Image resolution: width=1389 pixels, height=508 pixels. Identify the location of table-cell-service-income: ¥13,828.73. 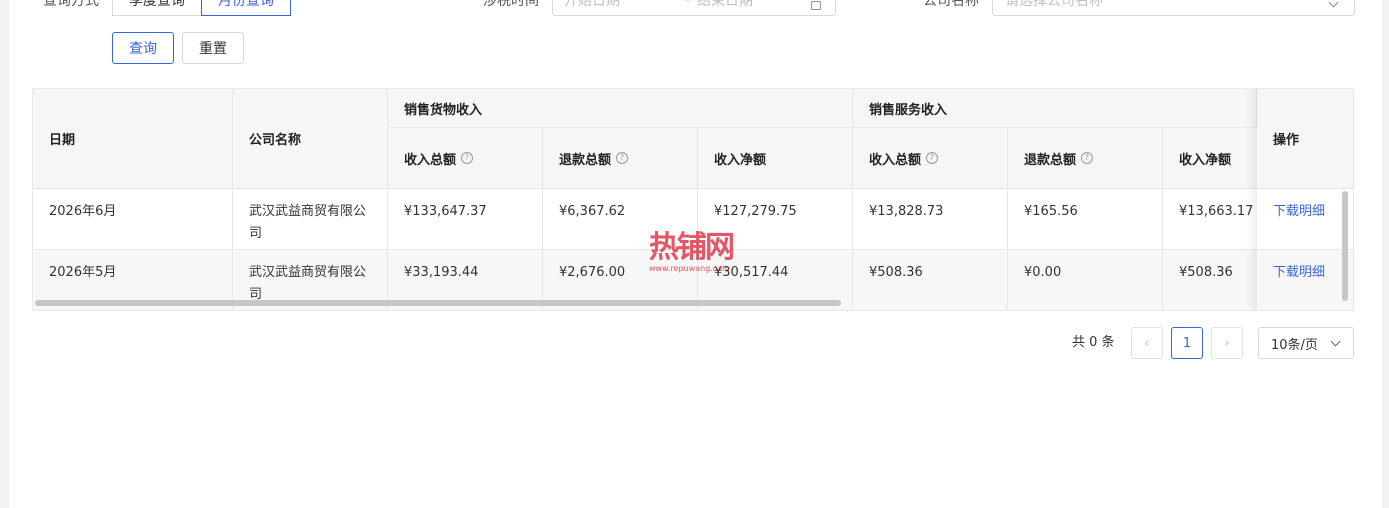
(930, 219).